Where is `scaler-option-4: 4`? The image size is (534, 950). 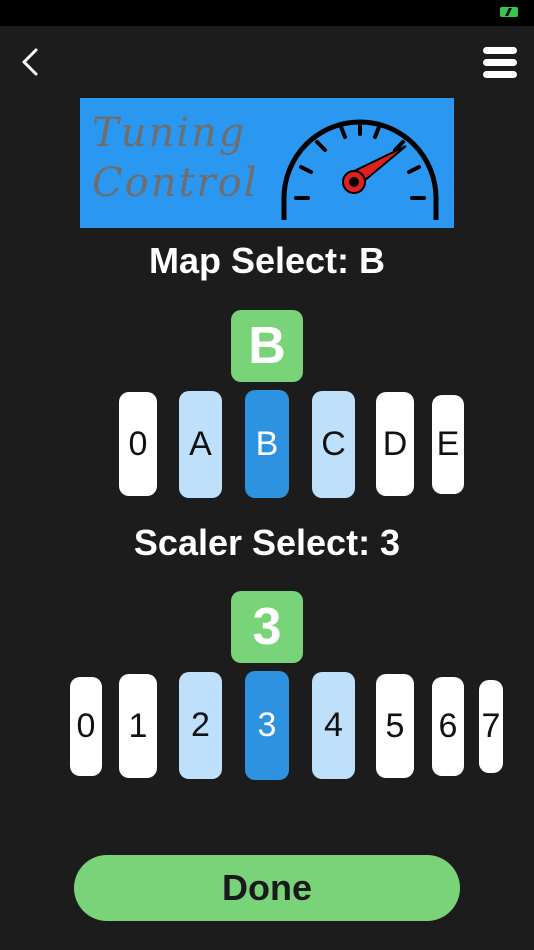
scaler-option-4: 4 is located at coordinates (333, 725).